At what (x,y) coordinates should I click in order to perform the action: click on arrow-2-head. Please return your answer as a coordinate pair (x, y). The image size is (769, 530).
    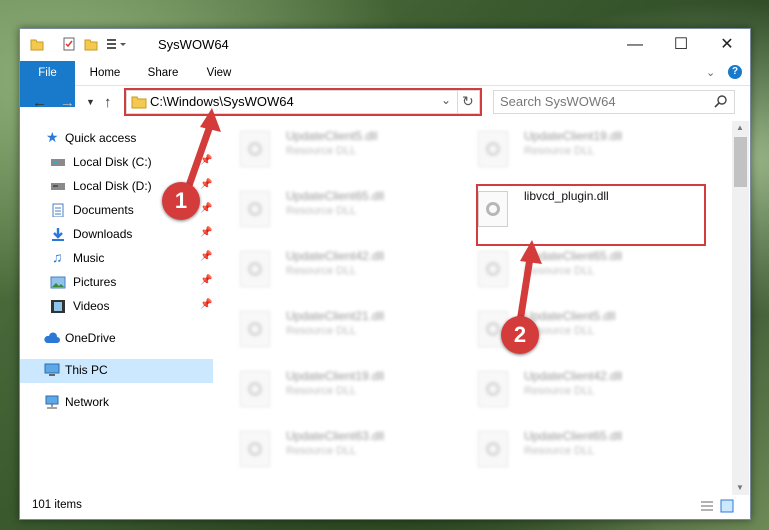
    Looking at the image, I should click on (531, 252).